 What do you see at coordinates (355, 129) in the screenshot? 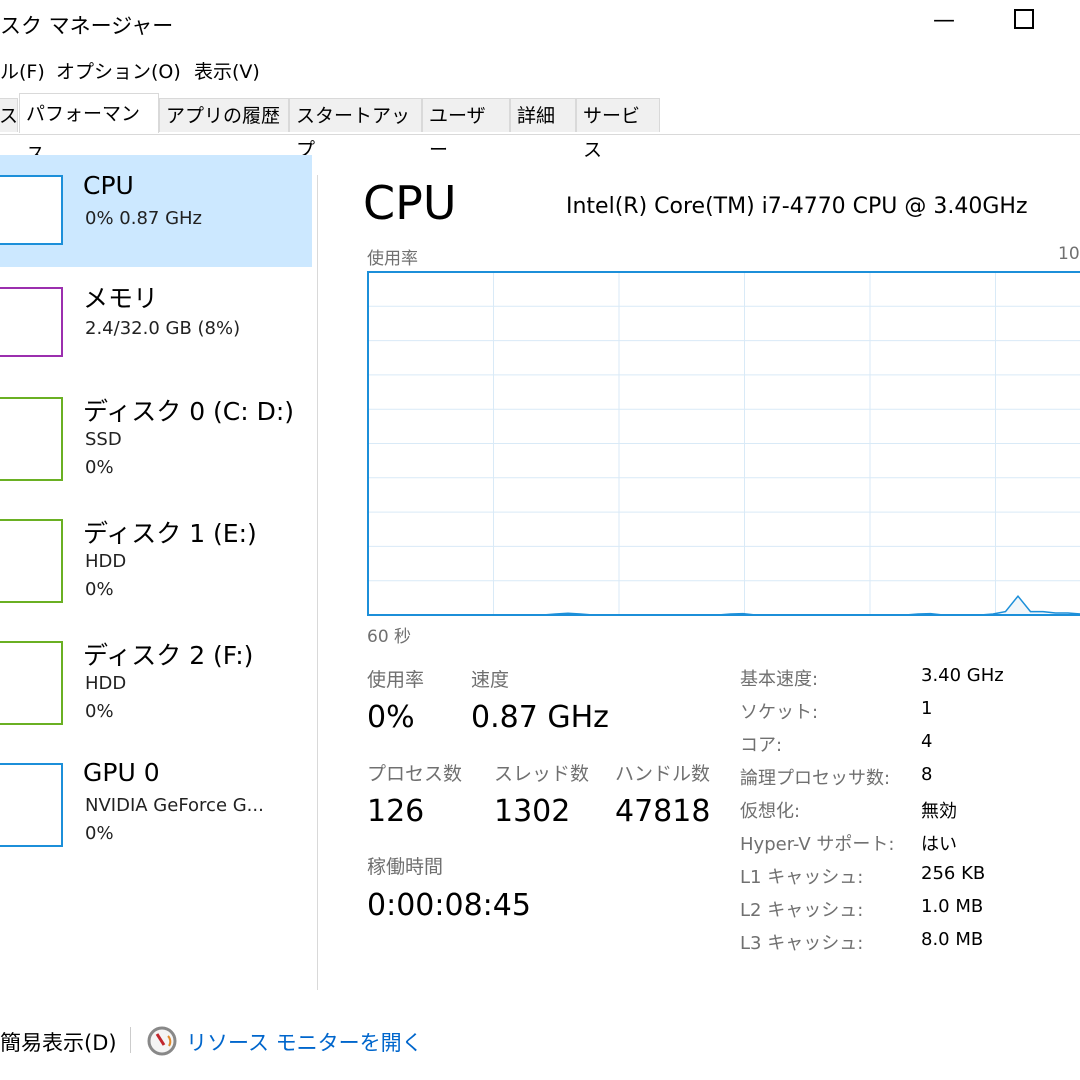
I see `tab-startup: スタートアップ` at bounding box center [355, 129].